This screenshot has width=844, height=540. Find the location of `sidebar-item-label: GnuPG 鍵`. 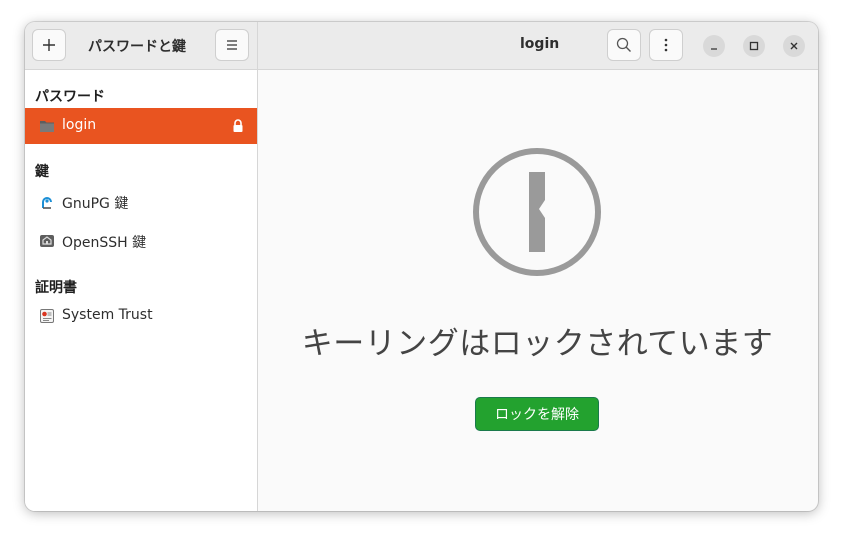

sidebar-item-label: GnuPG 鍵 is located at coordinates (95, 204).